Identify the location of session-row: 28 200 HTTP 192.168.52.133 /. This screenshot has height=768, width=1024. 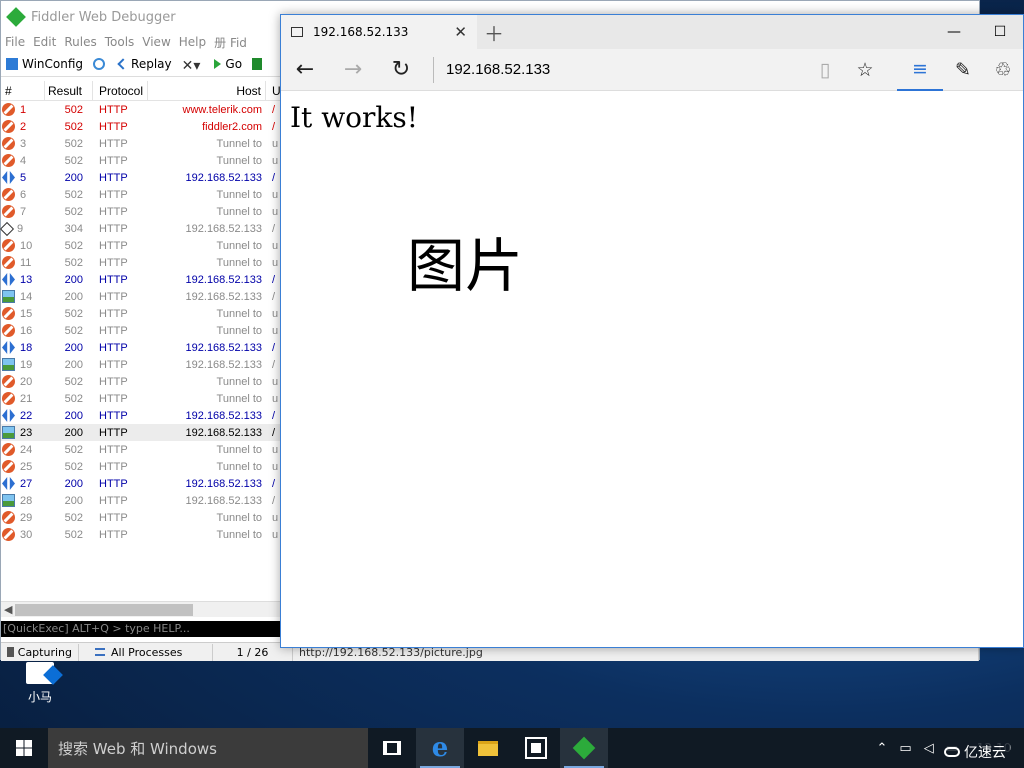
(141, 500).